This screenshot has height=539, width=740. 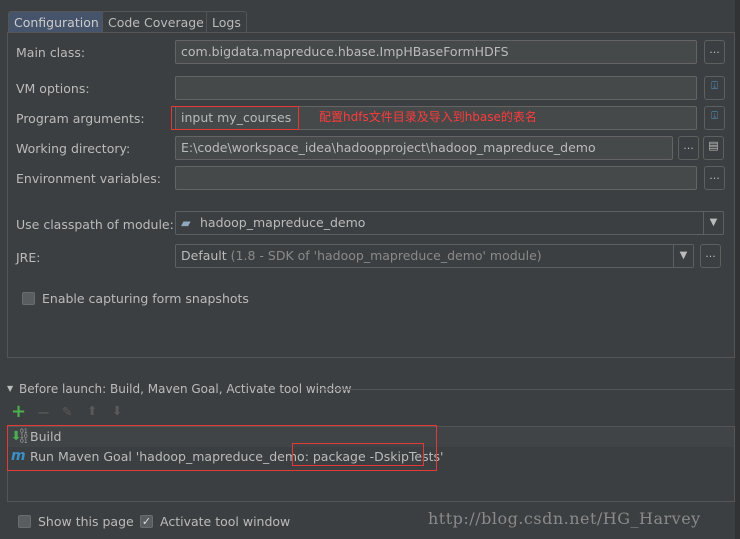 I want to click on snapshots-checkbox, so click(x=28, y=298).